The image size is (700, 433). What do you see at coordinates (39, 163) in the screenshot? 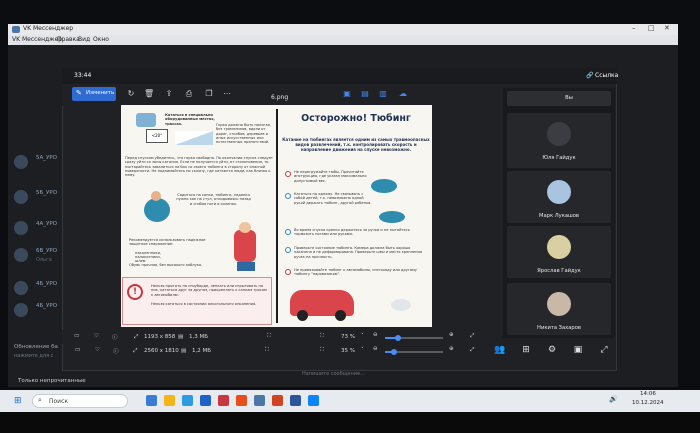
I see `chat-item: 5А_УРО` at bounding box center [39, 163].